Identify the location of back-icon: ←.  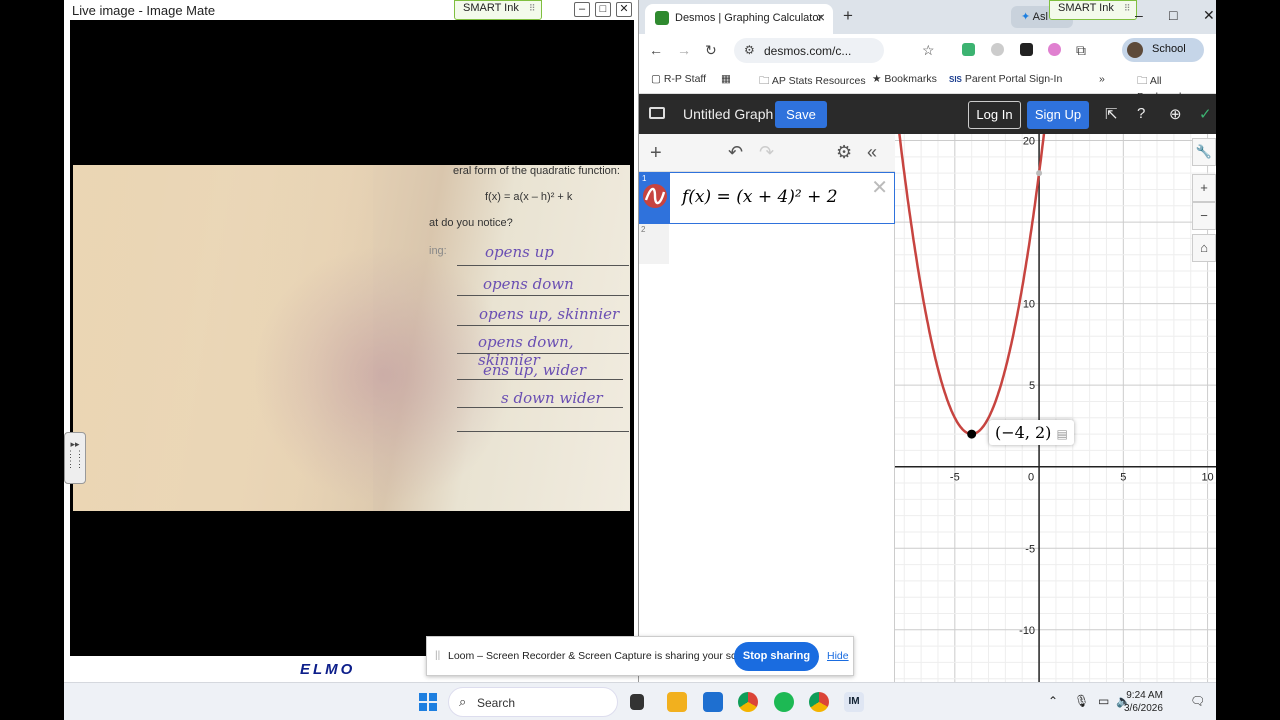
(656, 50).